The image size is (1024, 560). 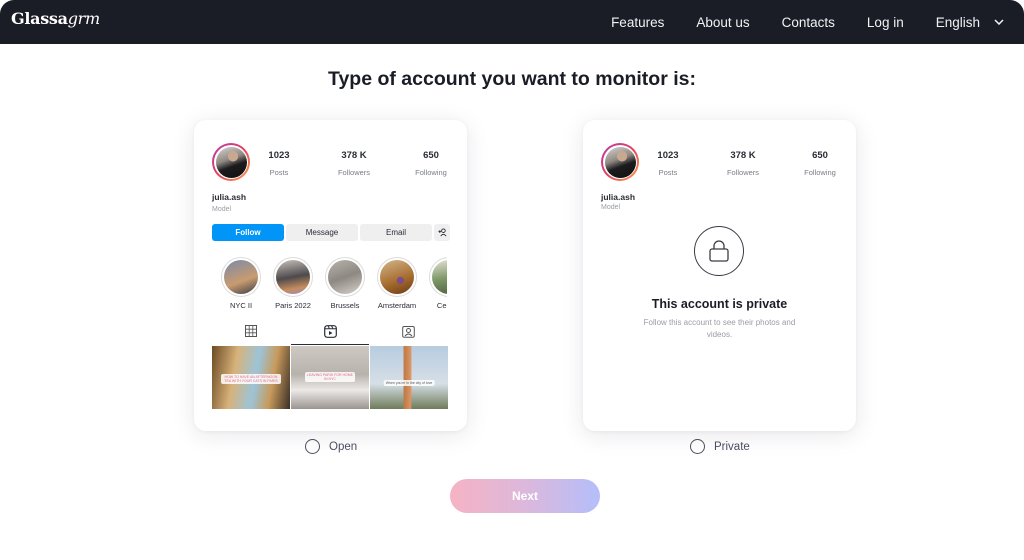 What do you see at coordinates (732, 446) in the screenshot?
I see `radio-private-label: Private` at bounding box center [732, 446].